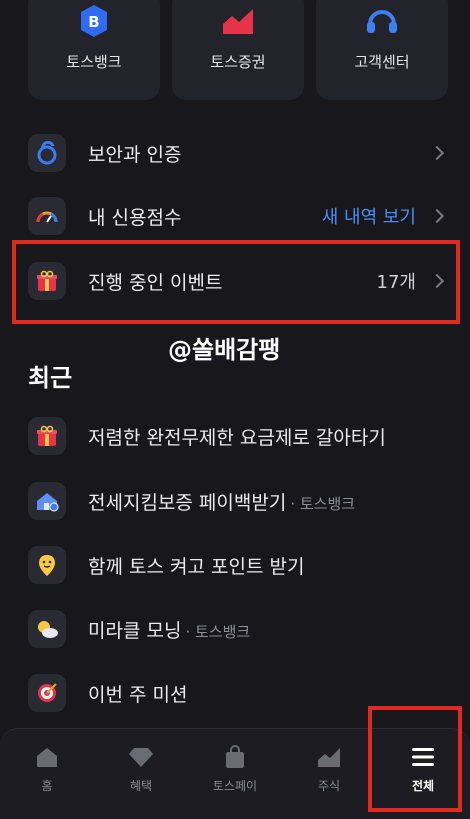 The width and height of the screenshot is (470, 819). Describe the element at coordinates (237, 216) in the screenshot. I see `menu-credit-score: 내 신용점수 새 내역 보기` at that location.